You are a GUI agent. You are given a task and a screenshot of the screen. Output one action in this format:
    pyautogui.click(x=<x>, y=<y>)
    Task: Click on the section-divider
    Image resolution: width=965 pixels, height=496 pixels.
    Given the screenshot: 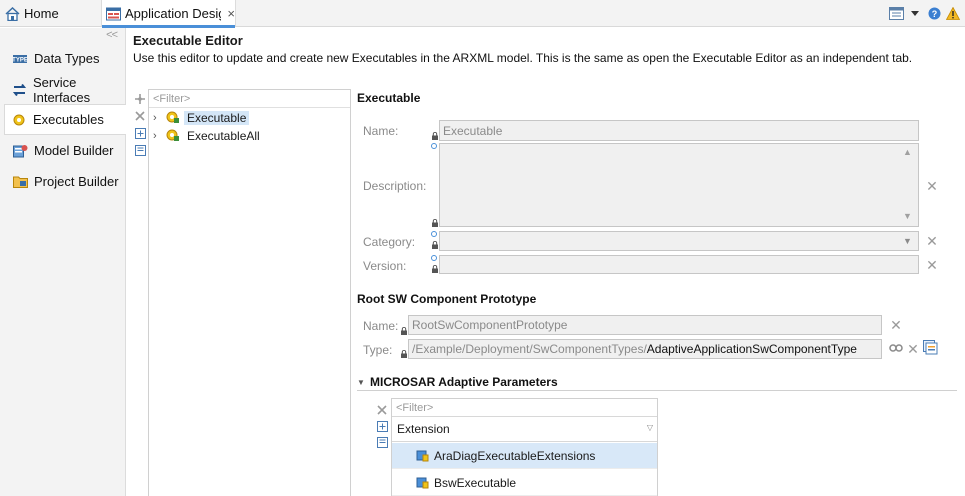 What is the action you would take?
    pyautogui.click(x=657, y=390)
    